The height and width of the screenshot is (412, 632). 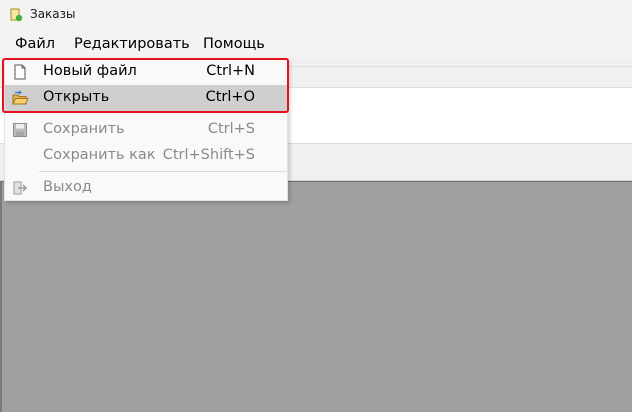 What do you see at coordinates (230, 97) in the screenshot?
I see `menu-item-shortcut: Ctrl+O` at bounding box center [230, 97].